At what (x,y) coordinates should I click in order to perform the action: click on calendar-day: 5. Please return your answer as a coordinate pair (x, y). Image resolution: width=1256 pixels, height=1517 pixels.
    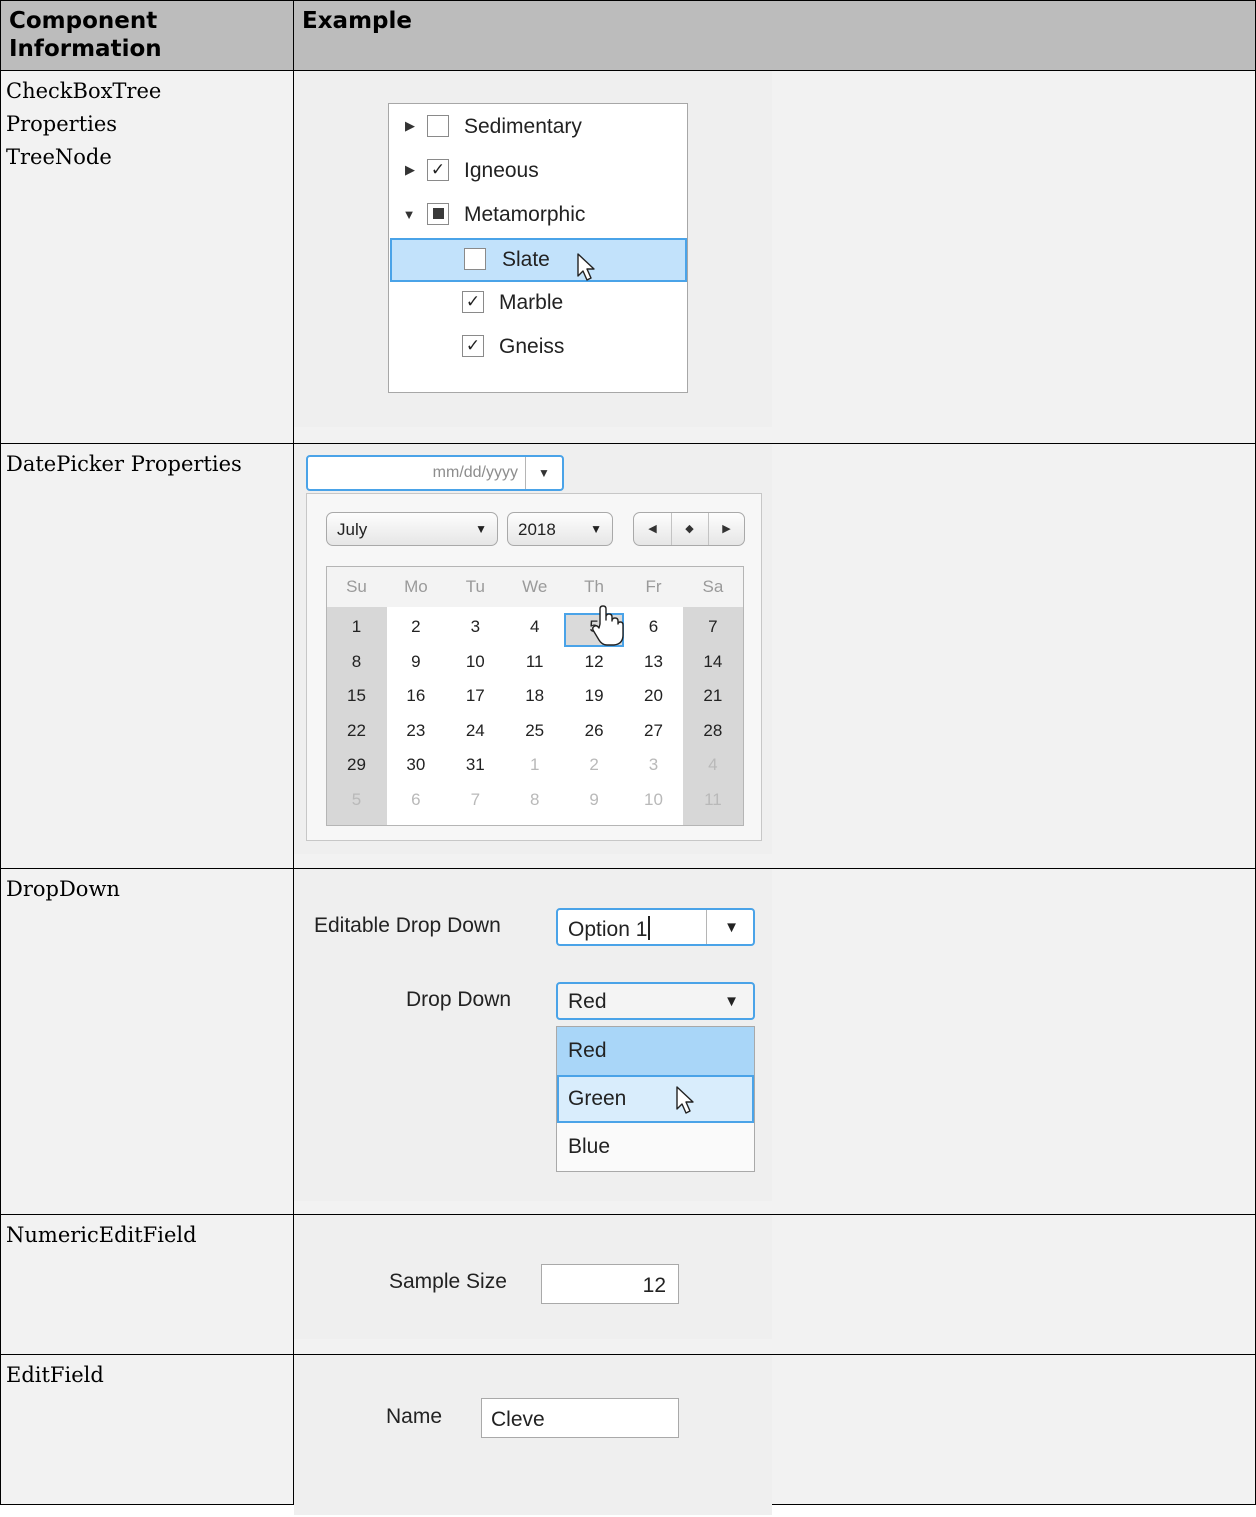
    Looking at the image, I should click on (356, 800).